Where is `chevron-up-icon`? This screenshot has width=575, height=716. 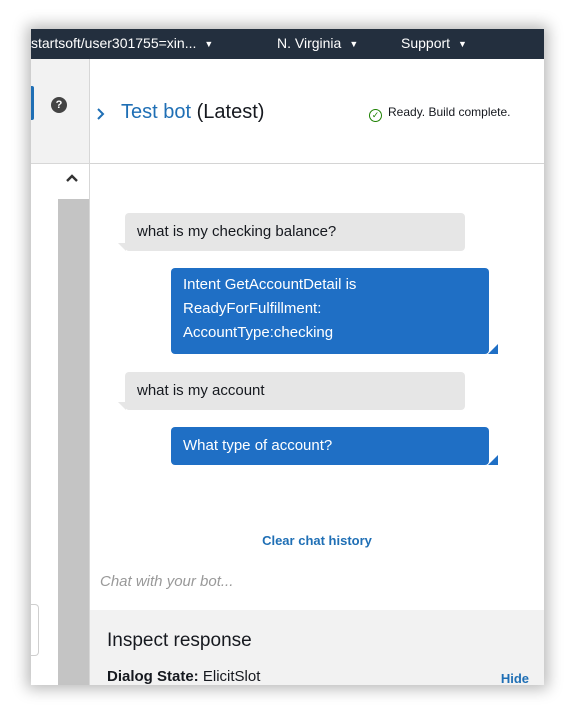
chevron-up-icon is located at coordinates (72, 179).